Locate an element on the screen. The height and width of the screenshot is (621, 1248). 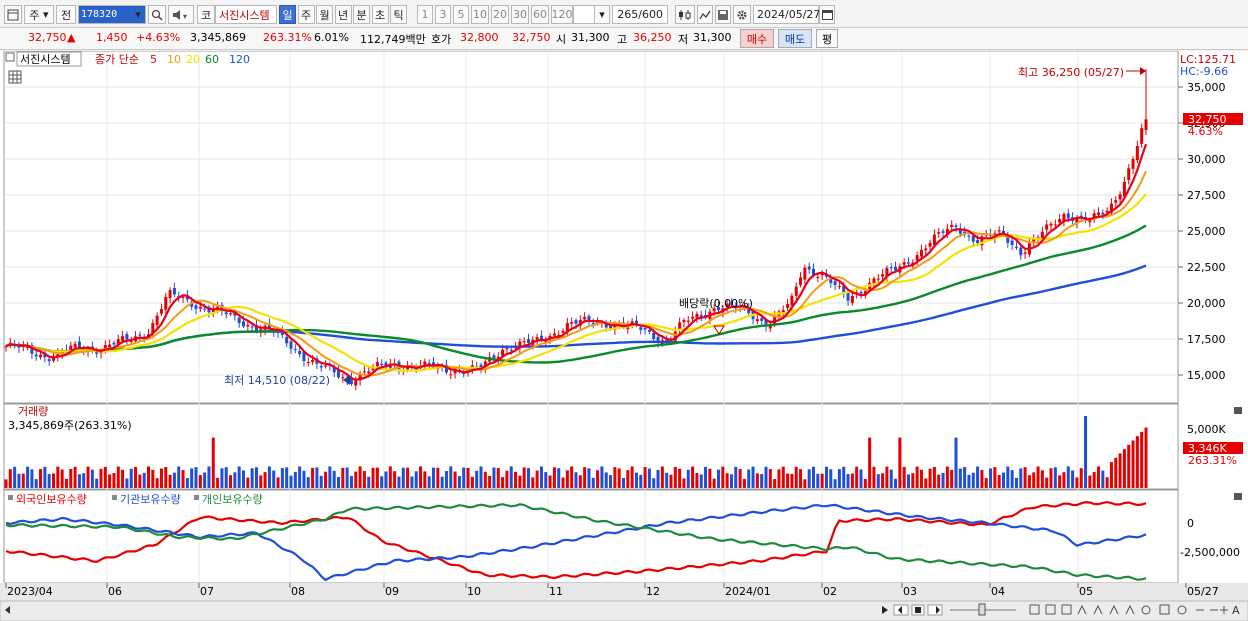
period-tab-5: 초 is located at coordinates (380, 14).